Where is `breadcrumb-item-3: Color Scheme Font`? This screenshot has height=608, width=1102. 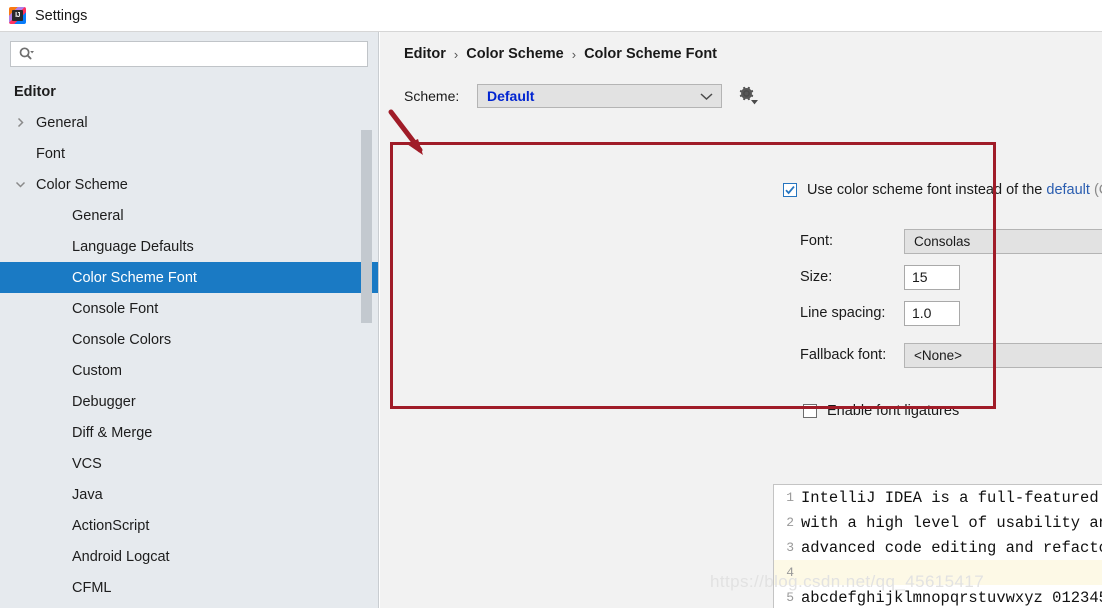
breadcrumb-item-3: Color Scheme Font is located at coordinates (651, 54).